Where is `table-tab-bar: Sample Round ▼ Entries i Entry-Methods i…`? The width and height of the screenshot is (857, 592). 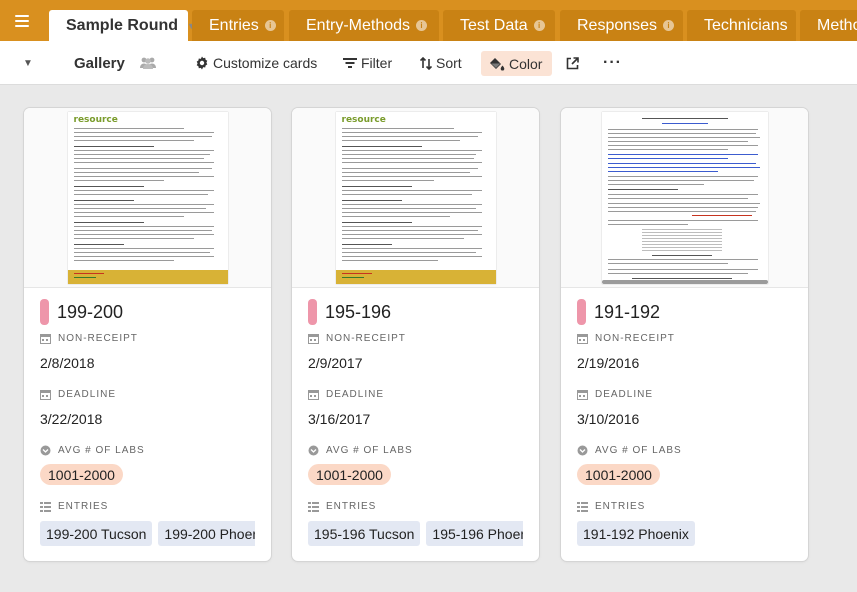 table-tab-bar: Sample Round ▼ Entries i Entry-Methods i… is located at coordinates (428, 20).